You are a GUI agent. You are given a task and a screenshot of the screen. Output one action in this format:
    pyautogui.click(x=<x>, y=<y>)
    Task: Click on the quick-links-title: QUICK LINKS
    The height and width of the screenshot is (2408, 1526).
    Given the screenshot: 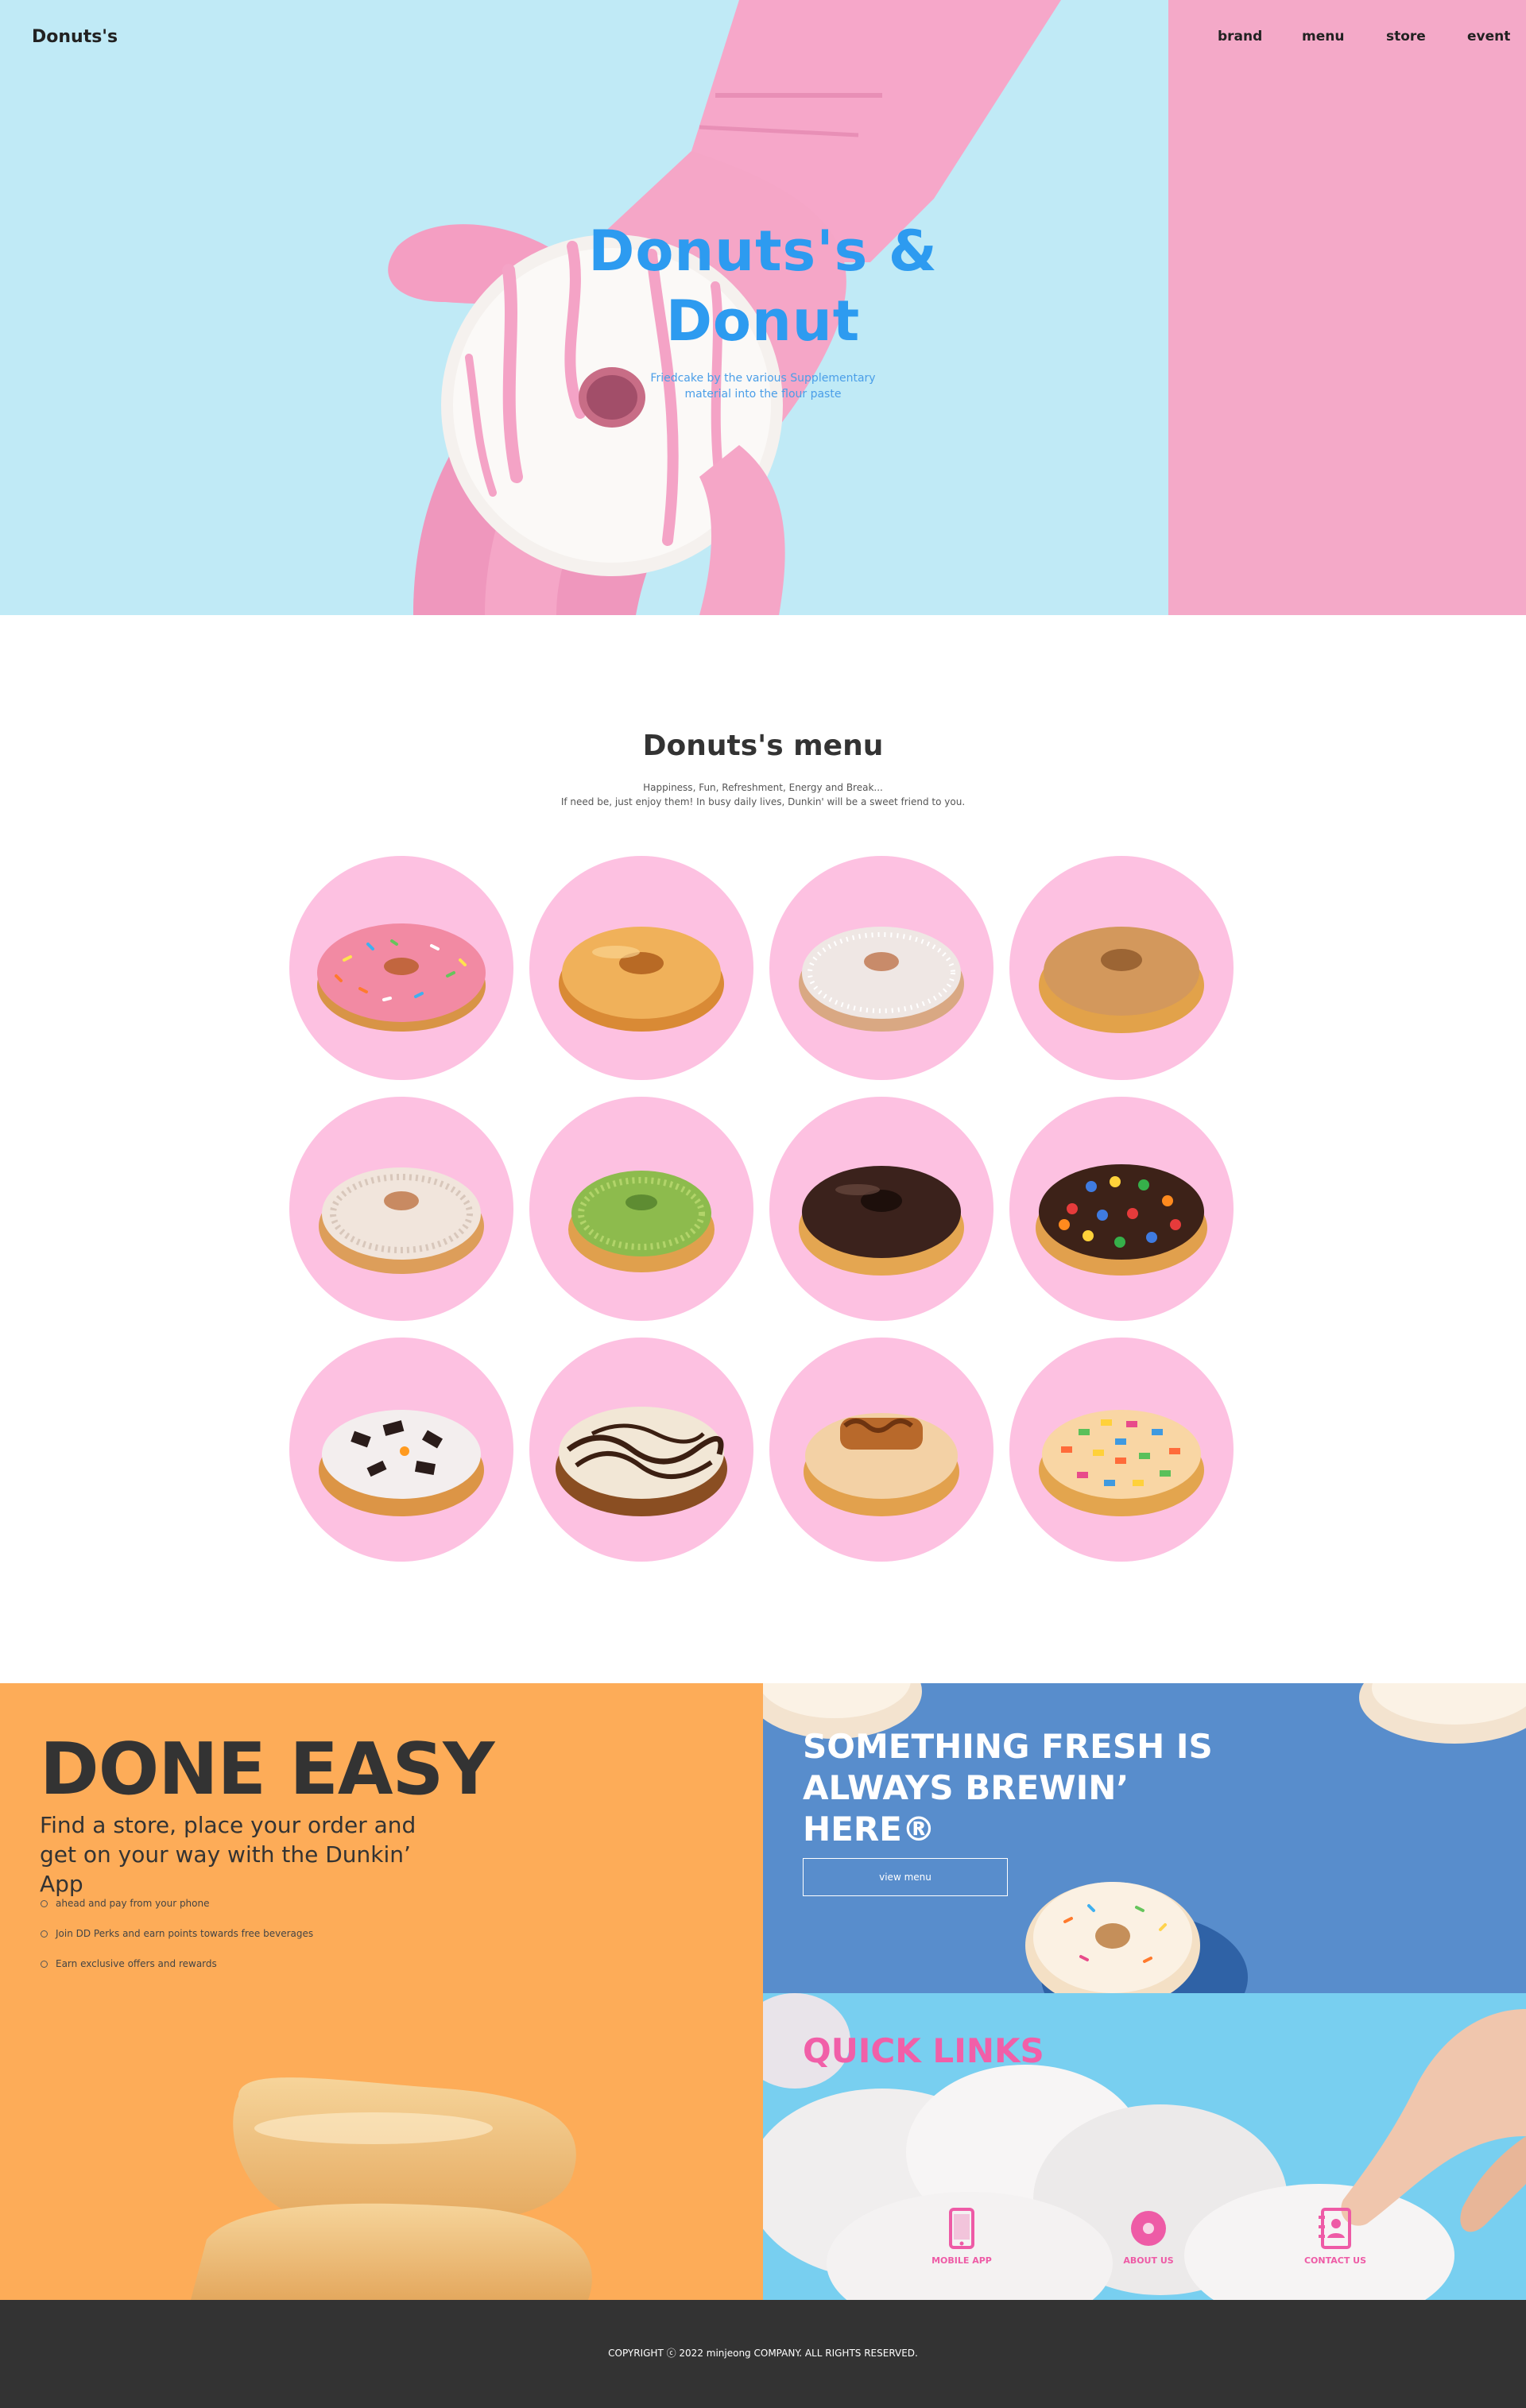 What is the action you would take?
    pyautogui.click(x=923, y=2050)
    